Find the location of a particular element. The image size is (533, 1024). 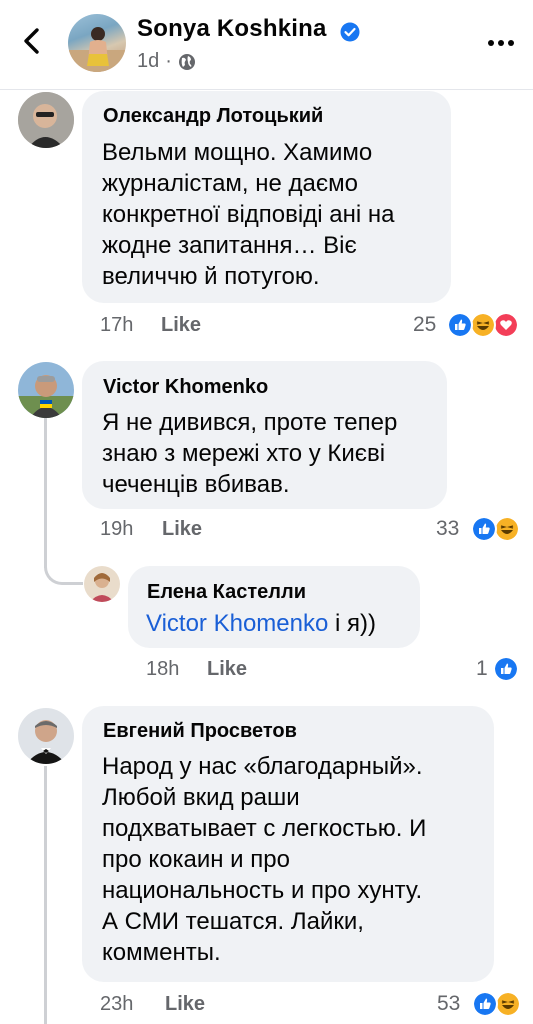

more-options-icon is located at coordinates (501, 43).